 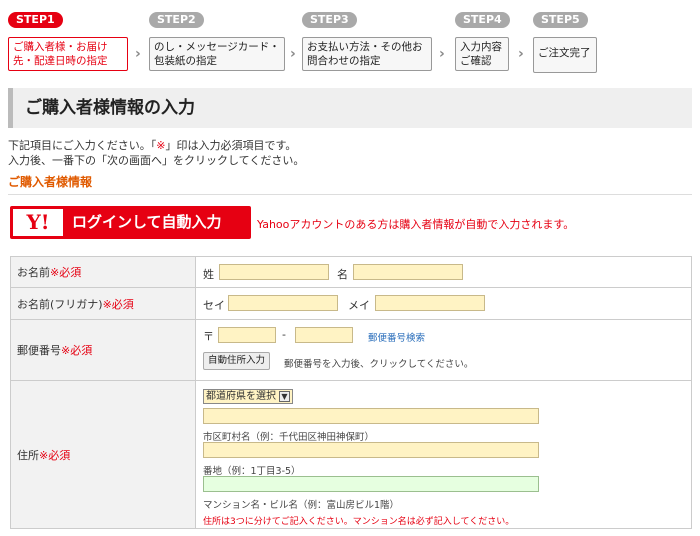 I want to click on step-2-label: のし・メッセージカード・包装紙の指定, so click(x=217, y=54).